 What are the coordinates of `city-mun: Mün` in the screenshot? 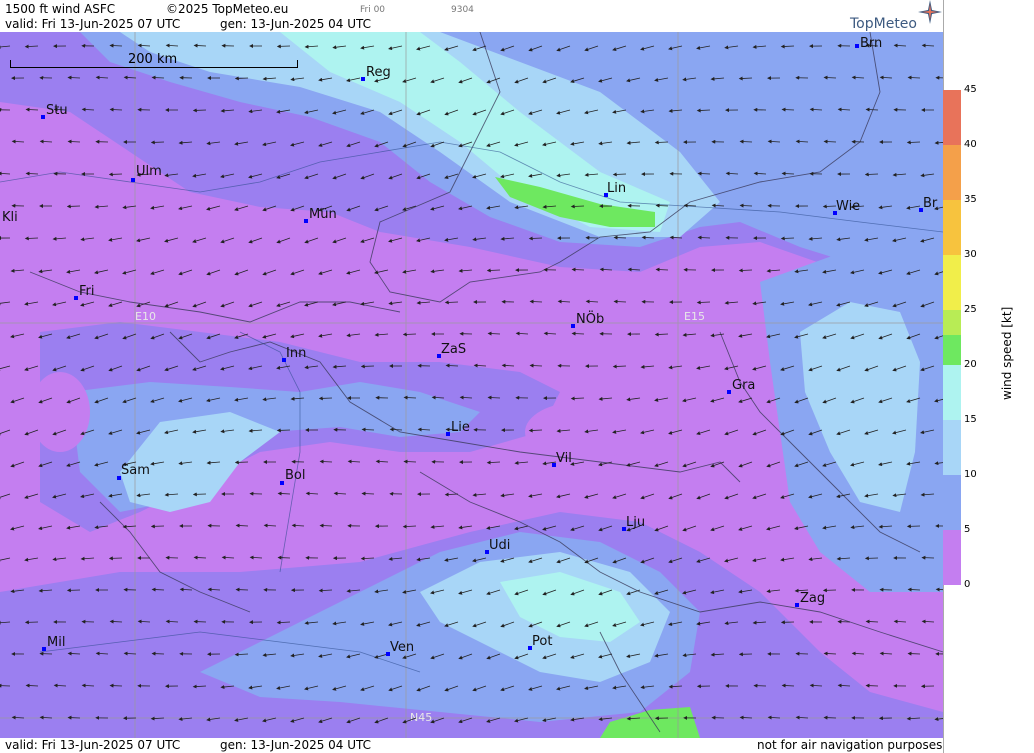 It's located at (320, 215).